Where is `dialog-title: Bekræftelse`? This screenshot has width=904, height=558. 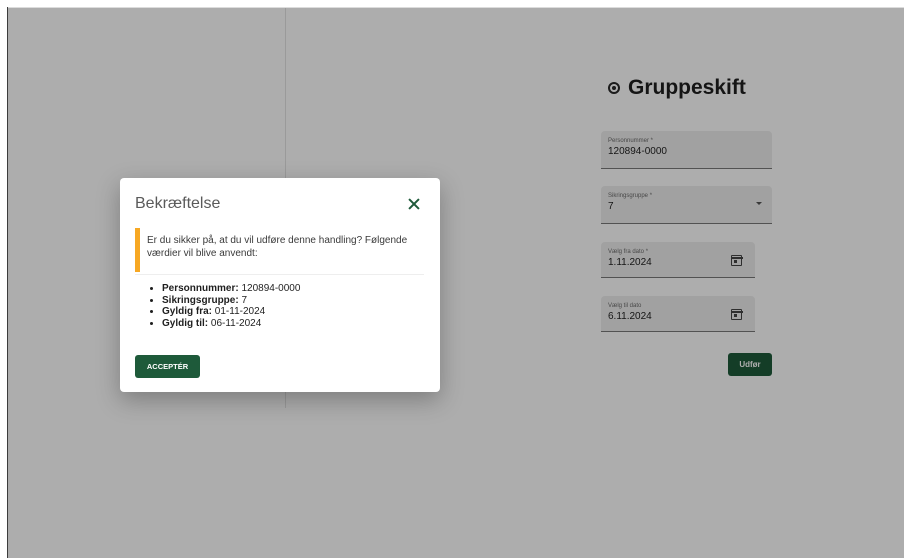
dialog-title: Bekræftelse is located at coordinates (178, 203).